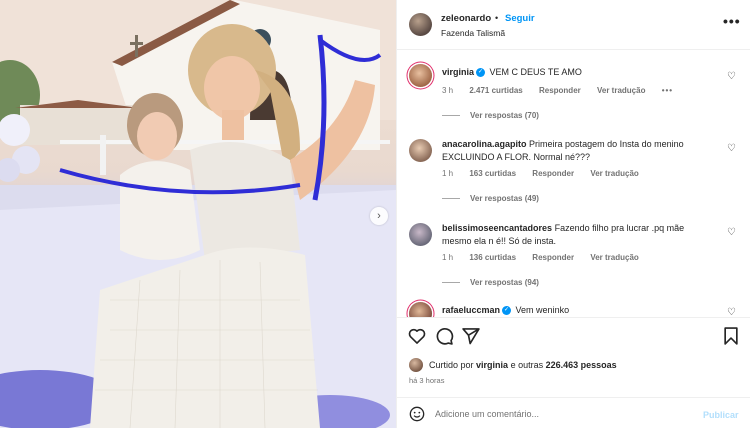 This screenshot has width=750, height=428. What do you see at coordinates (667, 90) in the screenshot?
I see `comment-options-icon: •••` at bounding box center [667, 90].